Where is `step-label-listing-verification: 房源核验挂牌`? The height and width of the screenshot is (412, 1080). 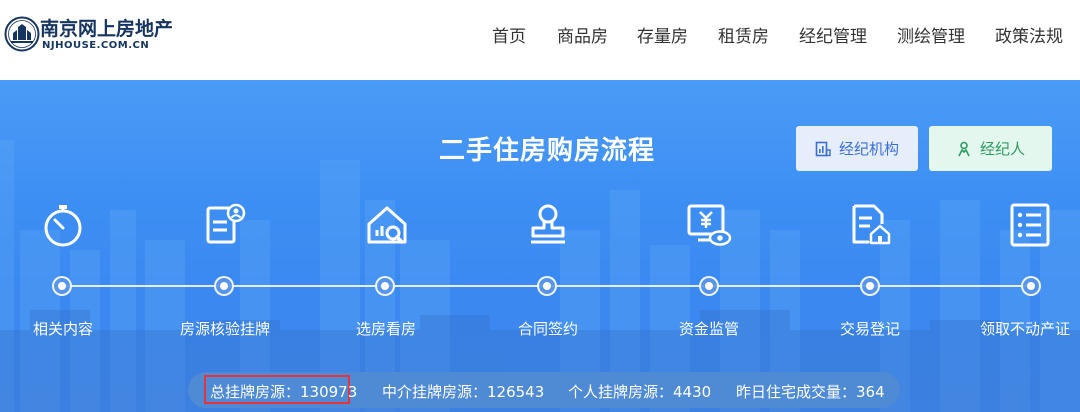 step-label-listing-verification: 房源核验挂牌 is located at coordinates (225, 328).